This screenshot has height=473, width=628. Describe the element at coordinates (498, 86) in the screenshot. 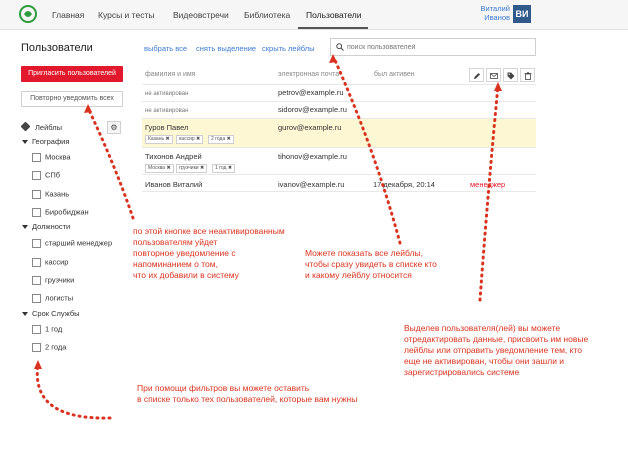

I see `arrowhead-edit` at that location.